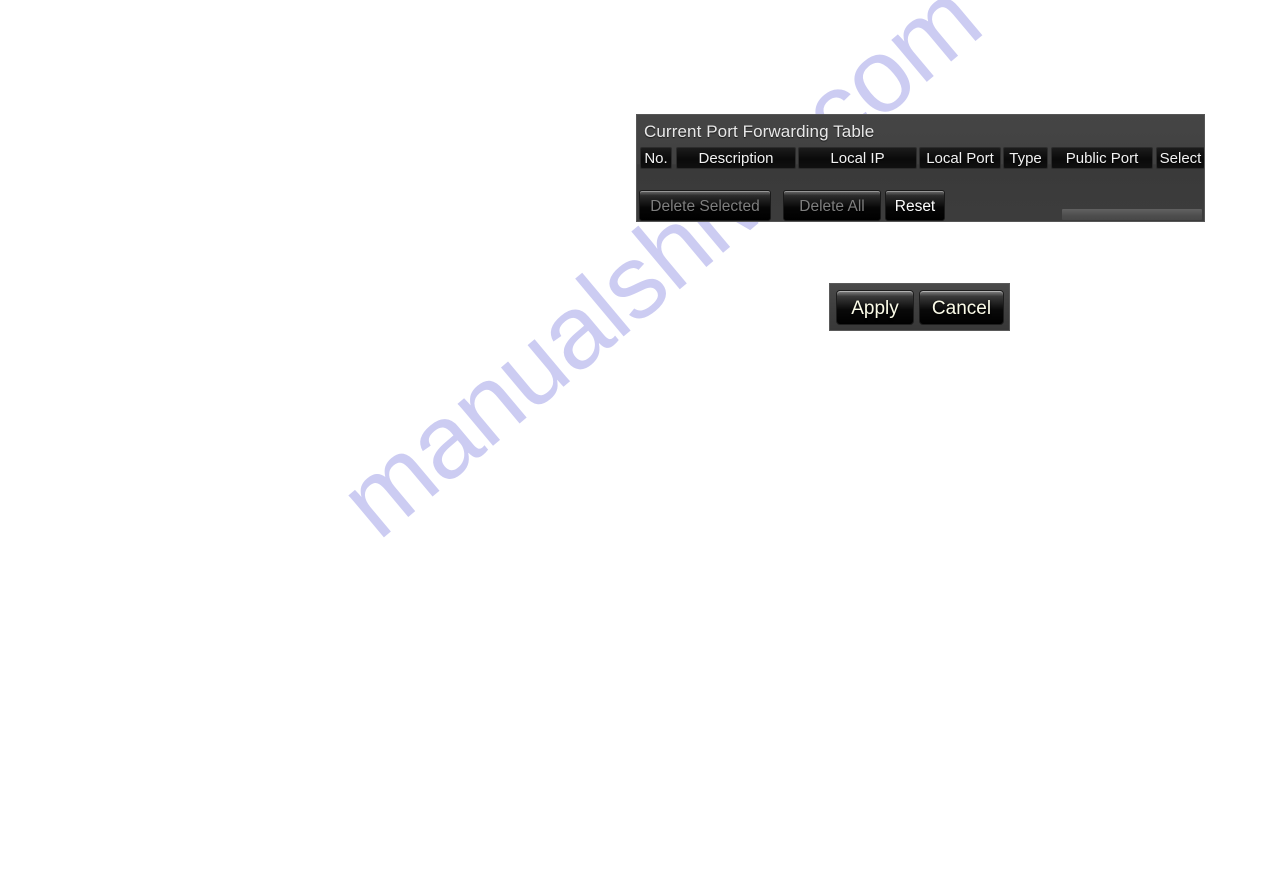 The height and width of the screenshot is (893, 1263). Describe the element at coordinates (875, 307) in the screenshot. I see `apply-button: Apply` at that location.